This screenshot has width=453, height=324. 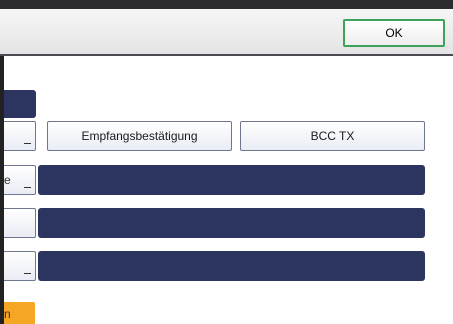 I want to click on row-2-edge-text: e, so click(x=7, y=180).